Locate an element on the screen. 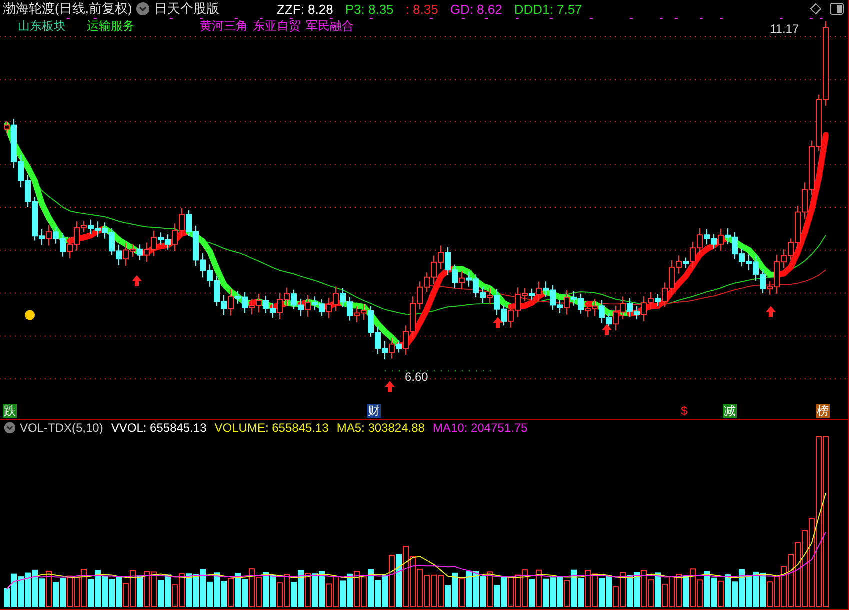 The image size is (849, 610). event-marker: 榜 is located at coordinates (823, 411).